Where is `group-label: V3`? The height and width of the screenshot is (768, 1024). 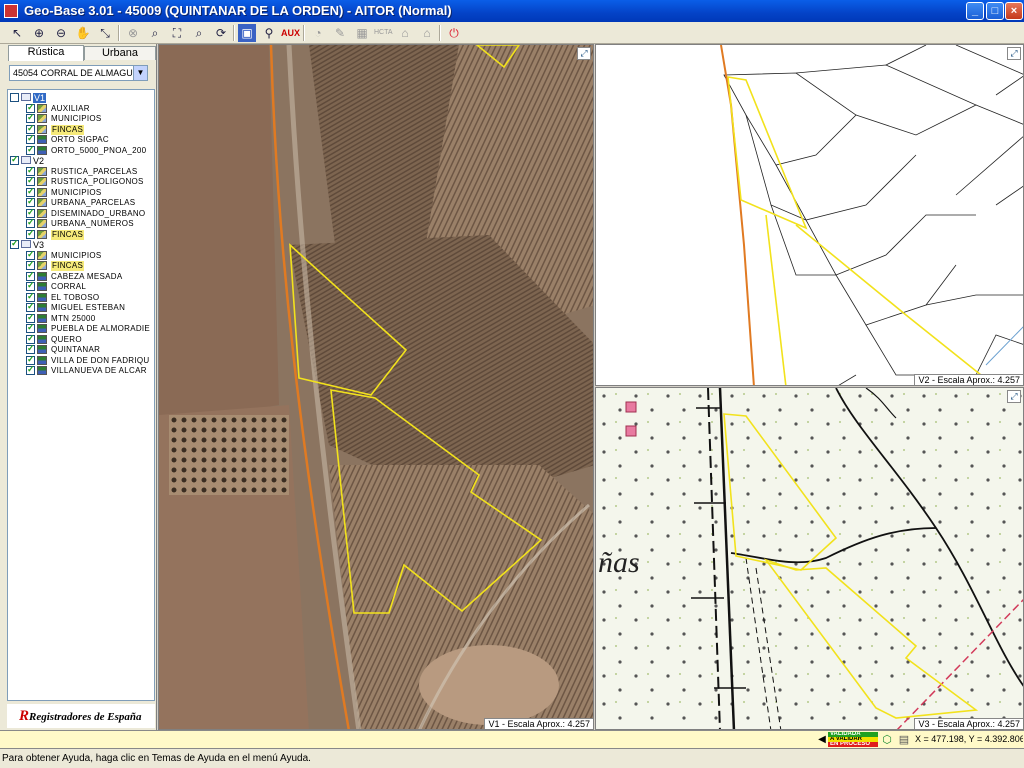
group-label: V3 is located at coordinates (39, 245).